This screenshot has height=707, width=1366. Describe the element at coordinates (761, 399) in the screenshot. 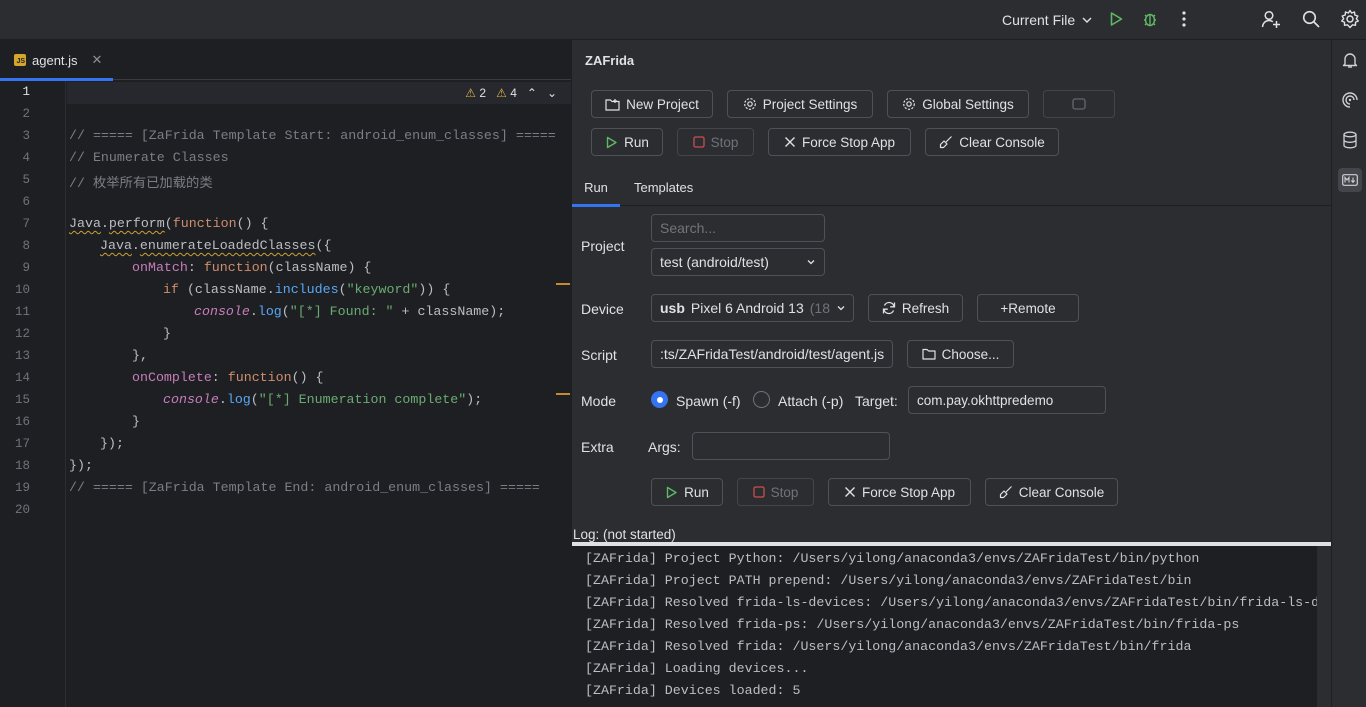

I see `attach-radio` at that location.